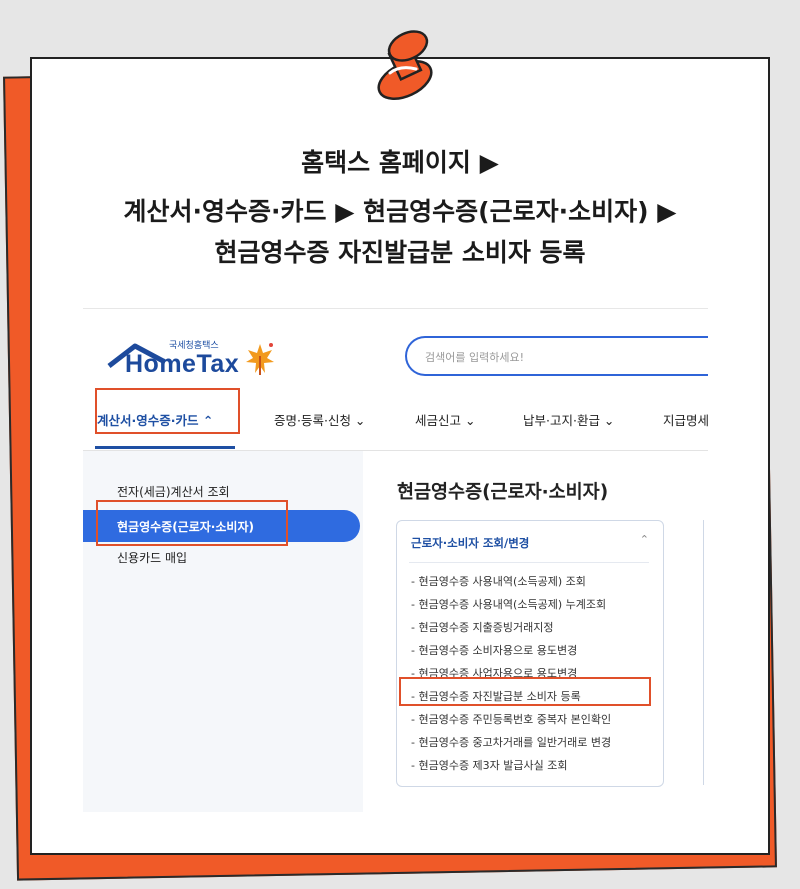 The width and height of the screenshot is (800, 889). I want to click on nav-item-tax-filing: 세금신고 ⌄, so click(445, 419).